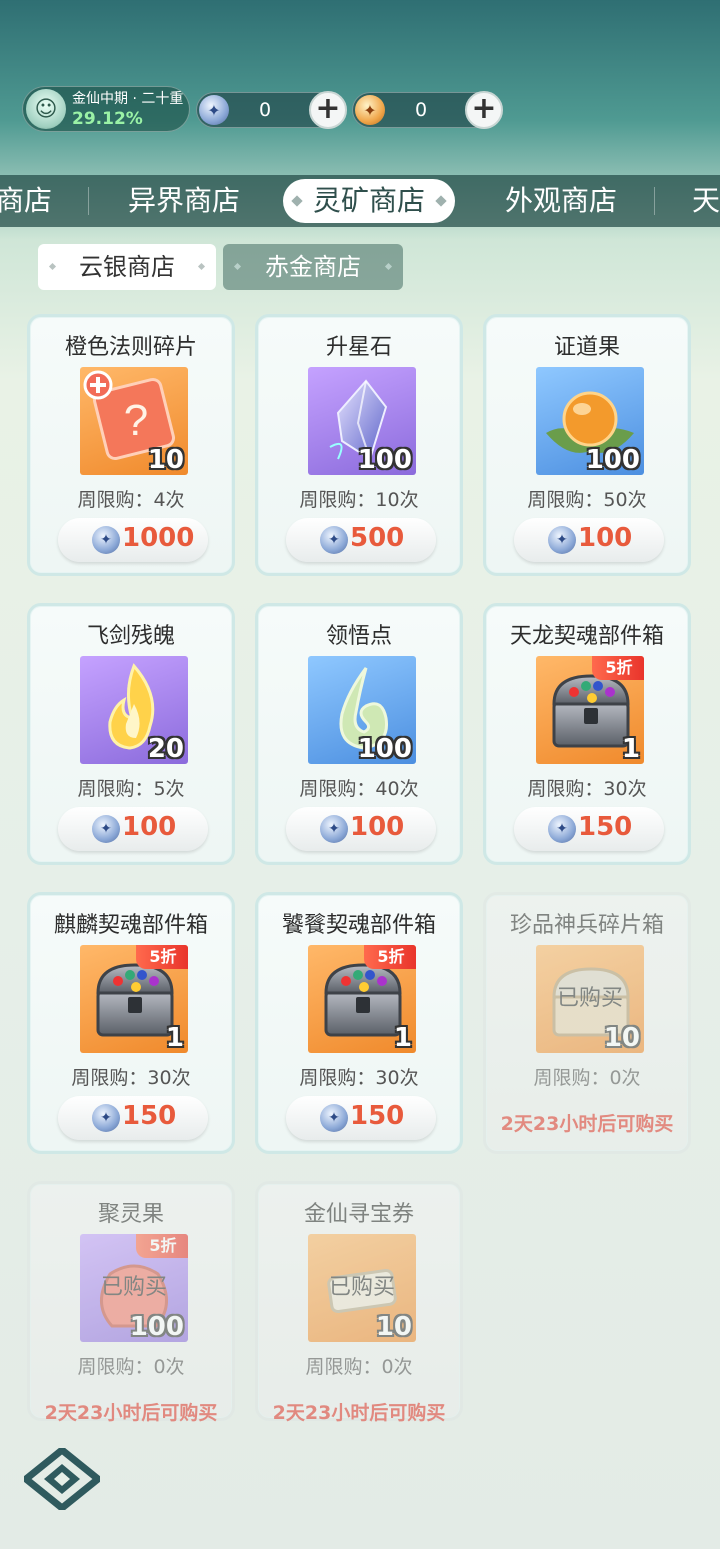 Image resolution: width=720 pixels, height=1549 pixels. I want to click on purchase-limit: 周限购：50次, so click(587, 500).